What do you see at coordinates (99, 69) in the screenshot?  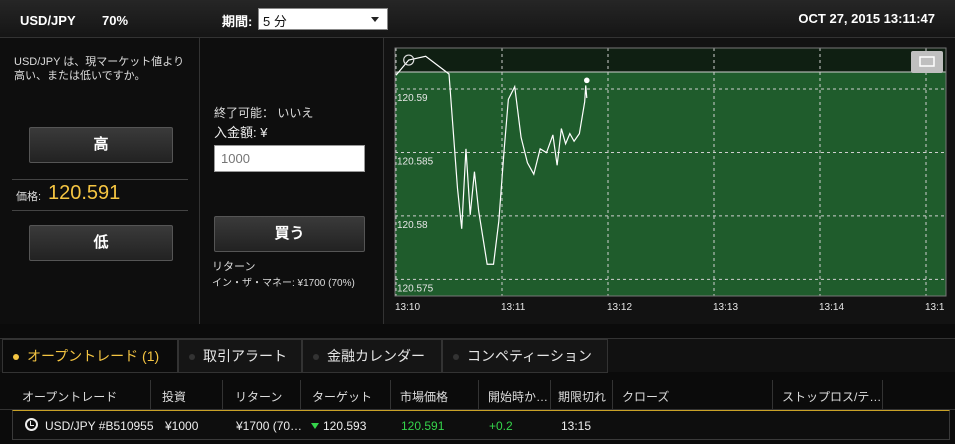 I see `question-text: USD/JPY は、現マーケット値より高い、または低いですか。` at bounding box center [99, 69].